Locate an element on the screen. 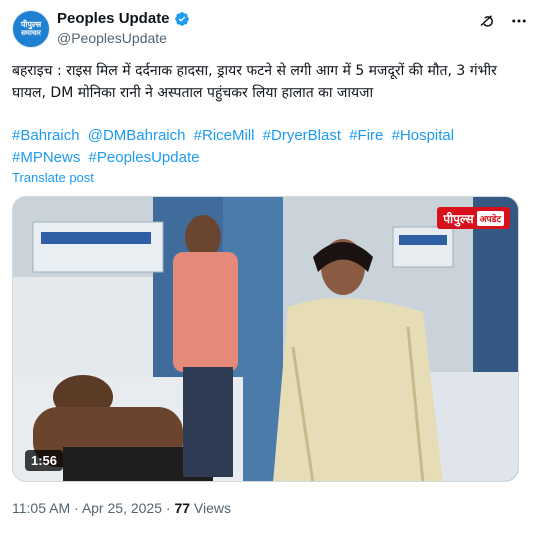 The image size is (540, 533). hashtag-link: #DryerBlast is located at coordinates (302, 135).